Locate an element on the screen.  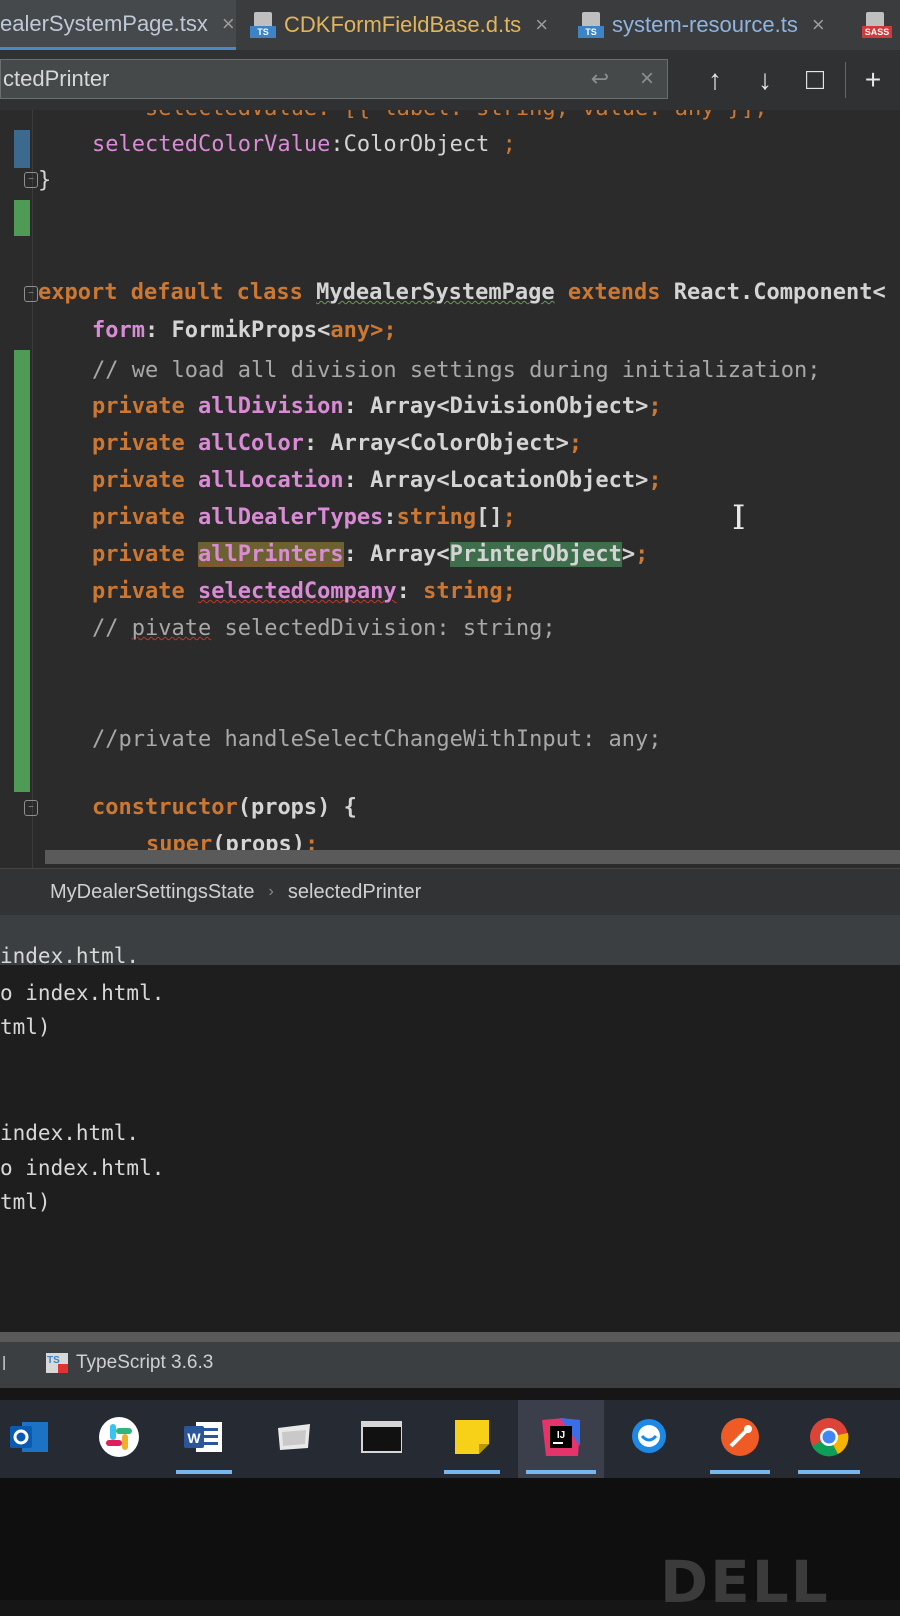
chat-icon is located at coordinates (649, 1436).